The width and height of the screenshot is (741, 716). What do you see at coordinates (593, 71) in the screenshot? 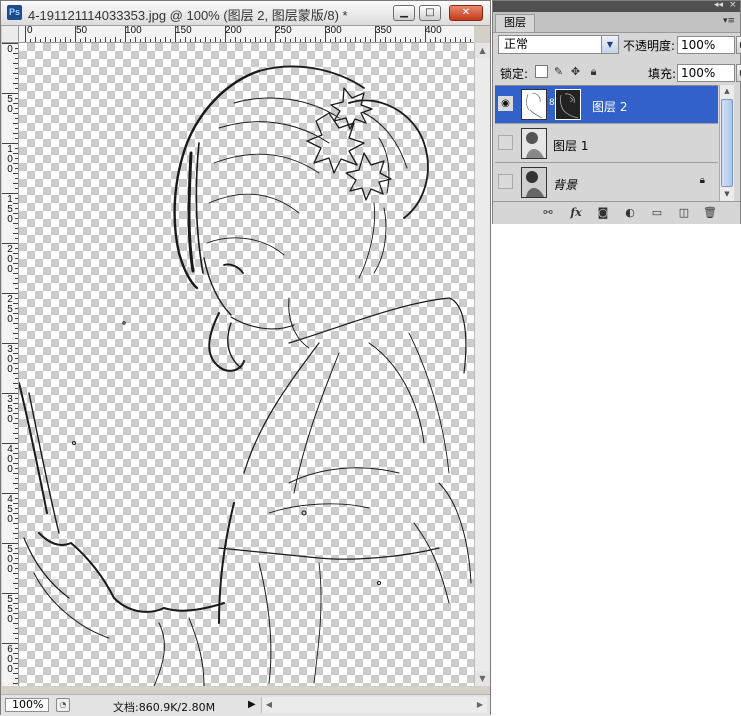
I see `lock-all-icon: 🔒︎` at bounding box center [593, 71].